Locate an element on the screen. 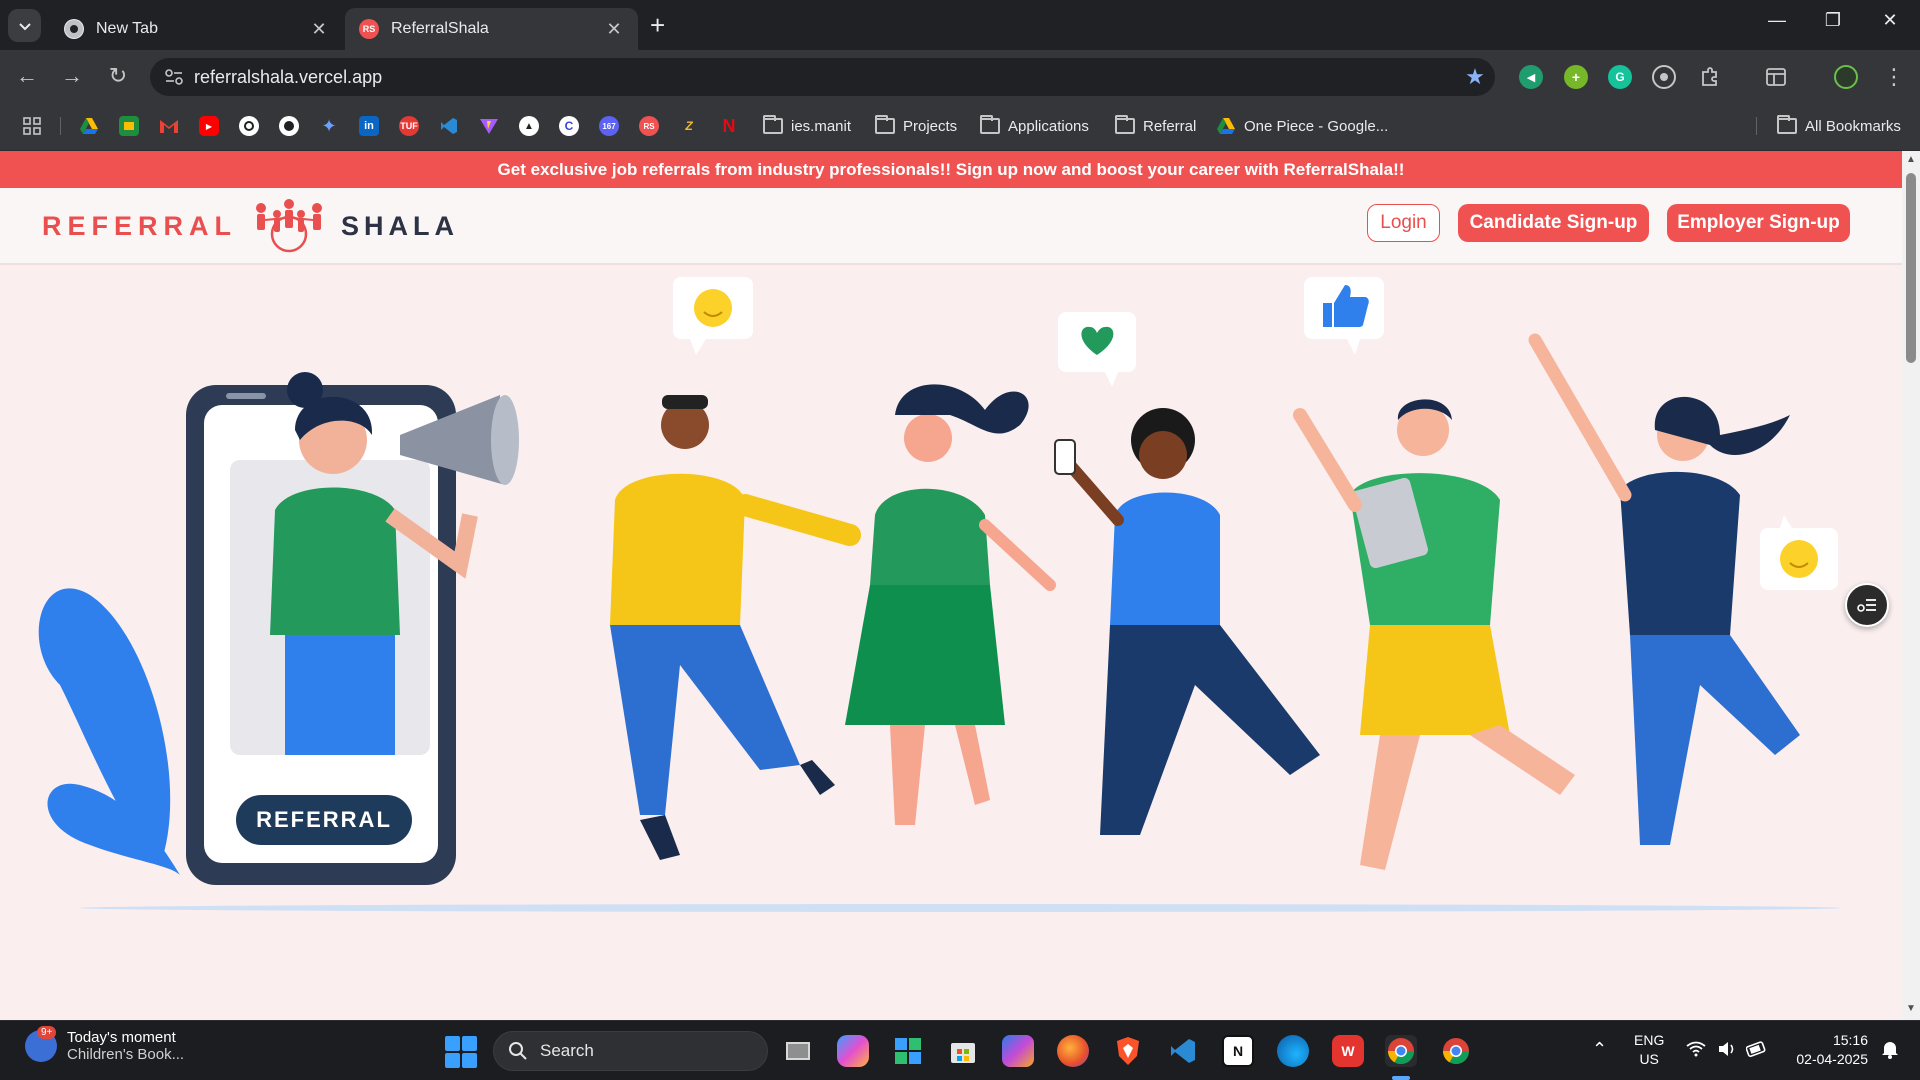  grammarly-icon: G is located at coordinates (1620, 77).